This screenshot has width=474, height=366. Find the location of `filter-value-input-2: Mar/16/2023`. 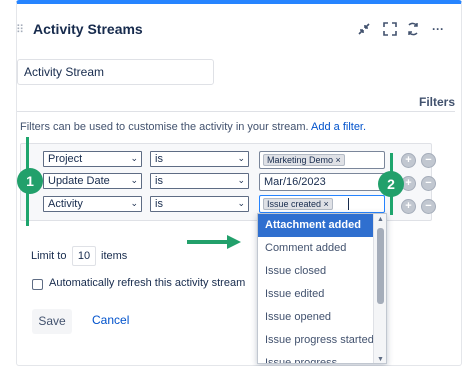

filter-value-input-2: Mar/16/2023 is located at coordinates (322, 182).